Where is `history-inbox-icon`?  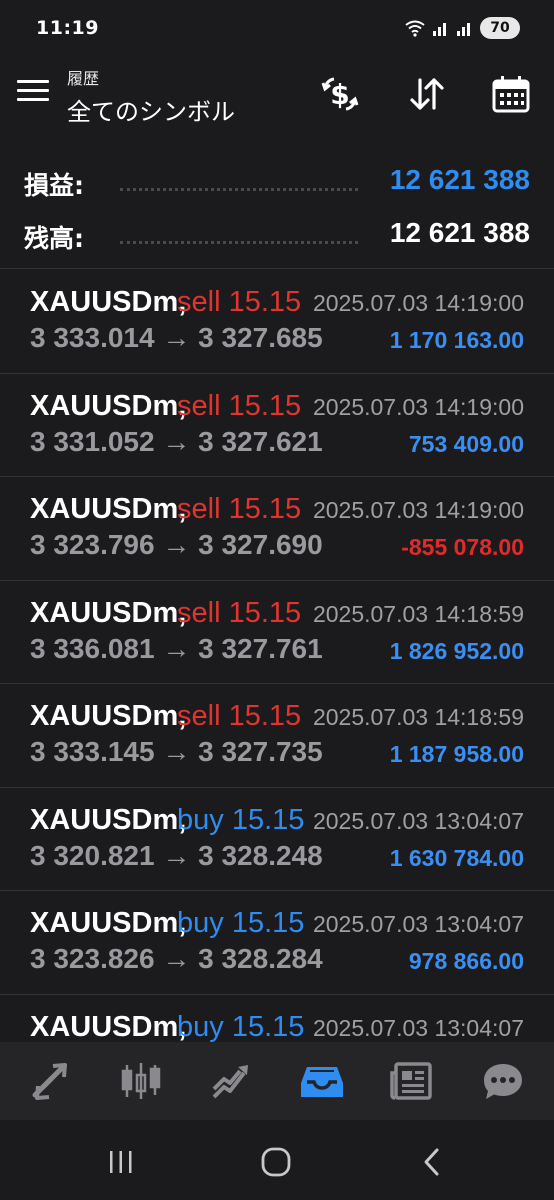 history-inbox-icon is located at coordinates (322, 1082).